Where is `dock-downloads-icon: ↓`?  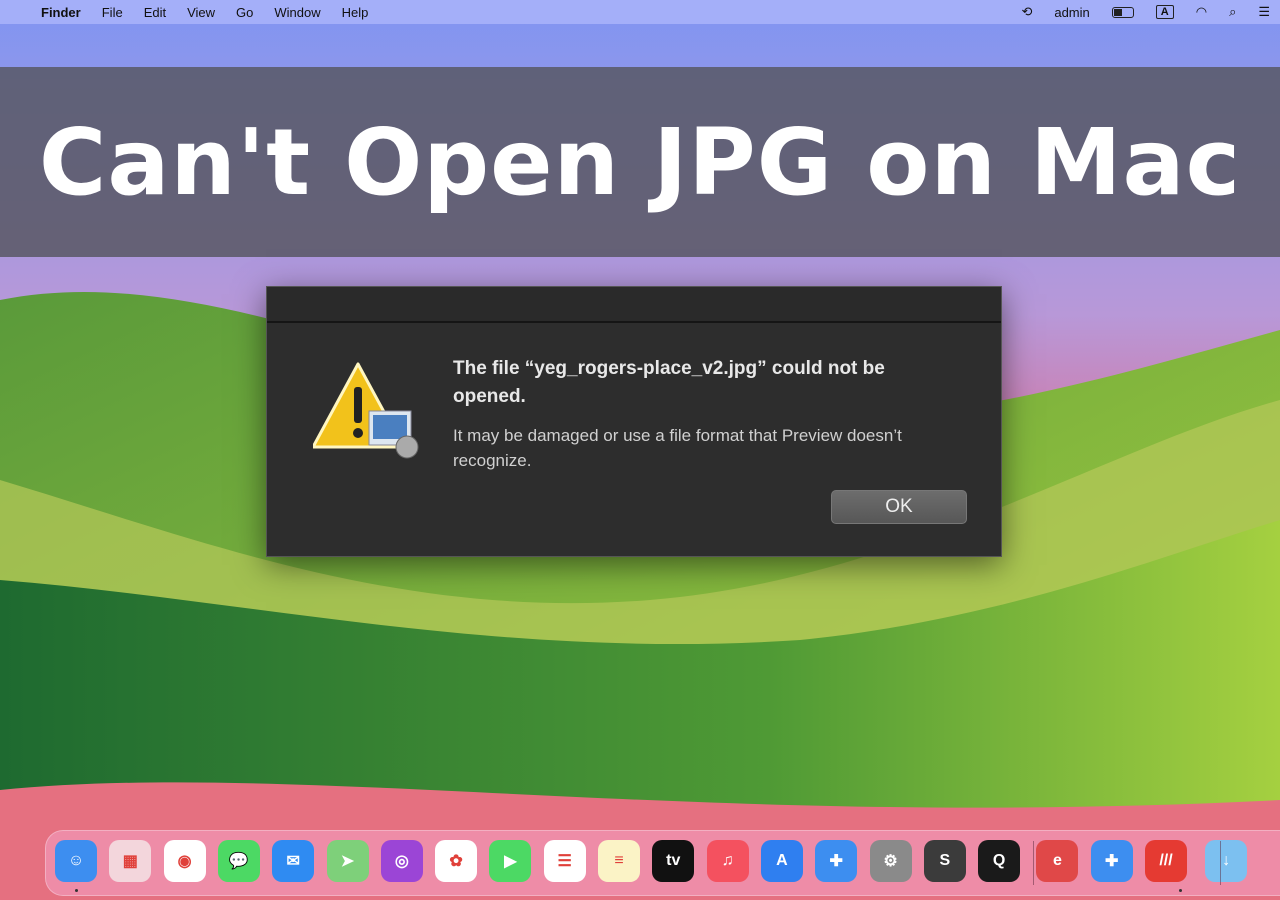 dock-downloads-icon: ↓ is located at coordinates (1226, 861).